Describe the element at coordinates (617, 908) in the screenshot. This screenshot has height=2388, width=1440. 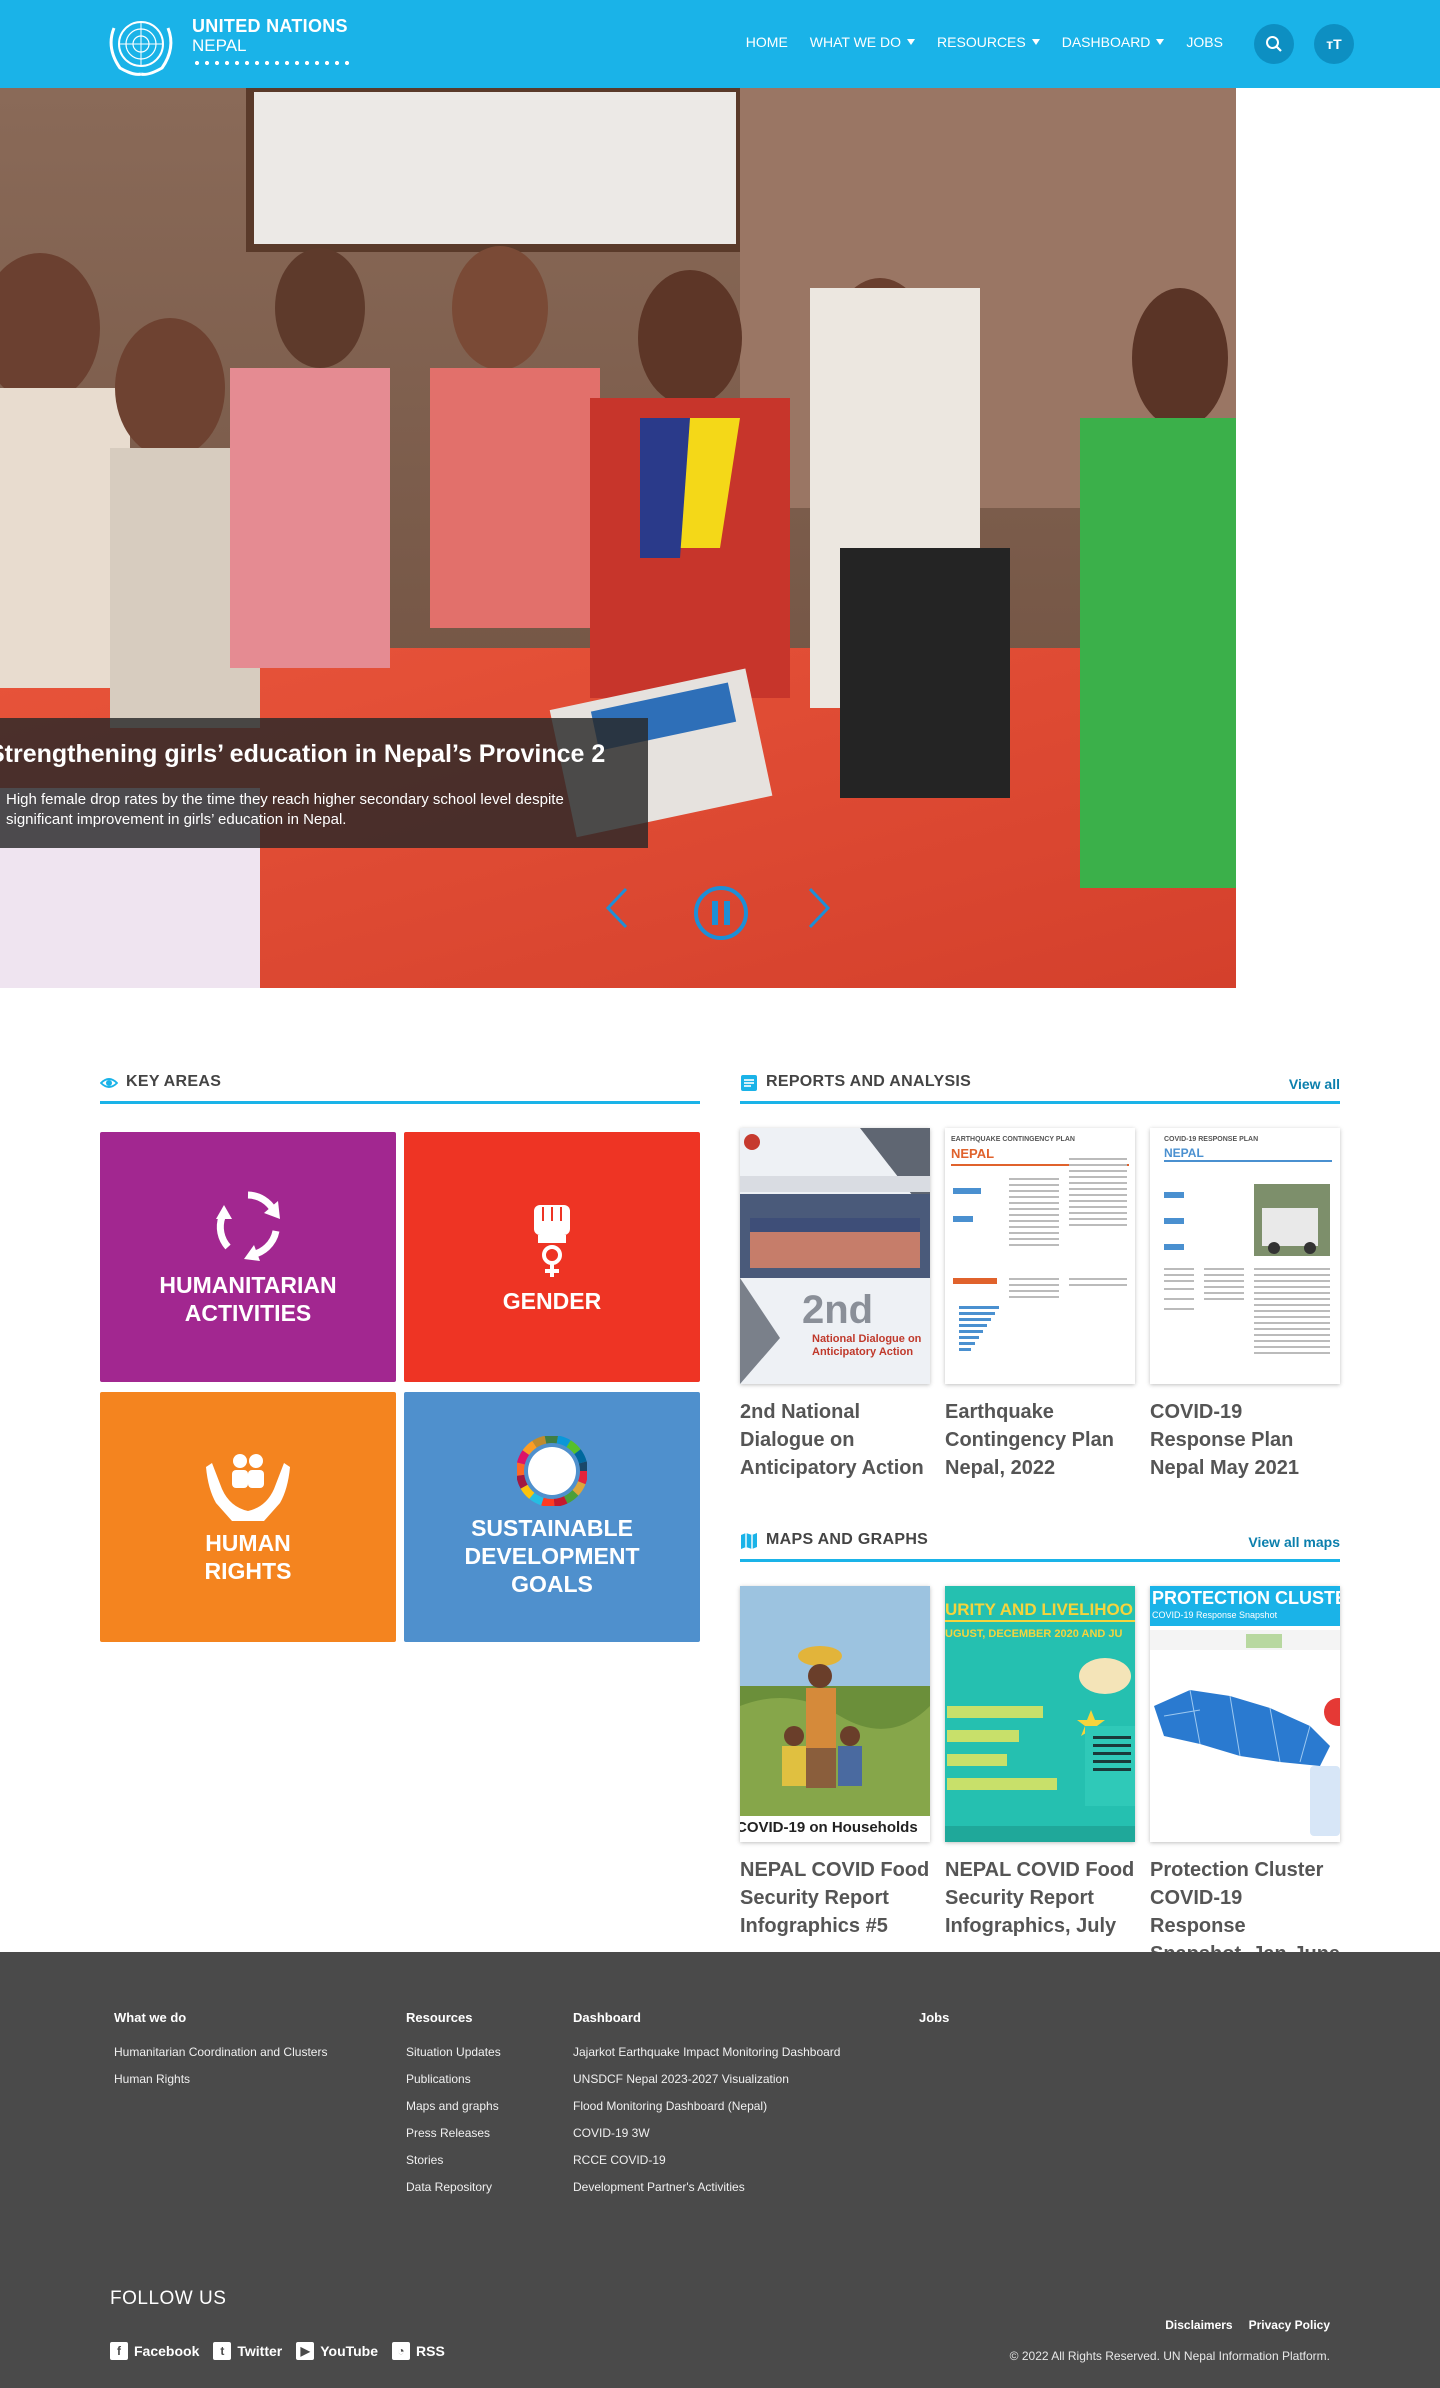
I see `chevron-left-icon` at that location.